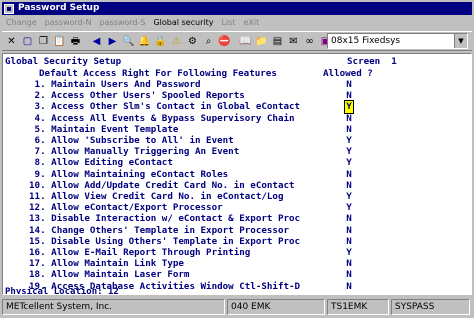 Image resolution: width=474 pixels, height=318 pixels. Describe the element at coordinates (142, 140) in the screenshot. I see `feature-label: Allow 'Subscribe to All' in Event` at that location.